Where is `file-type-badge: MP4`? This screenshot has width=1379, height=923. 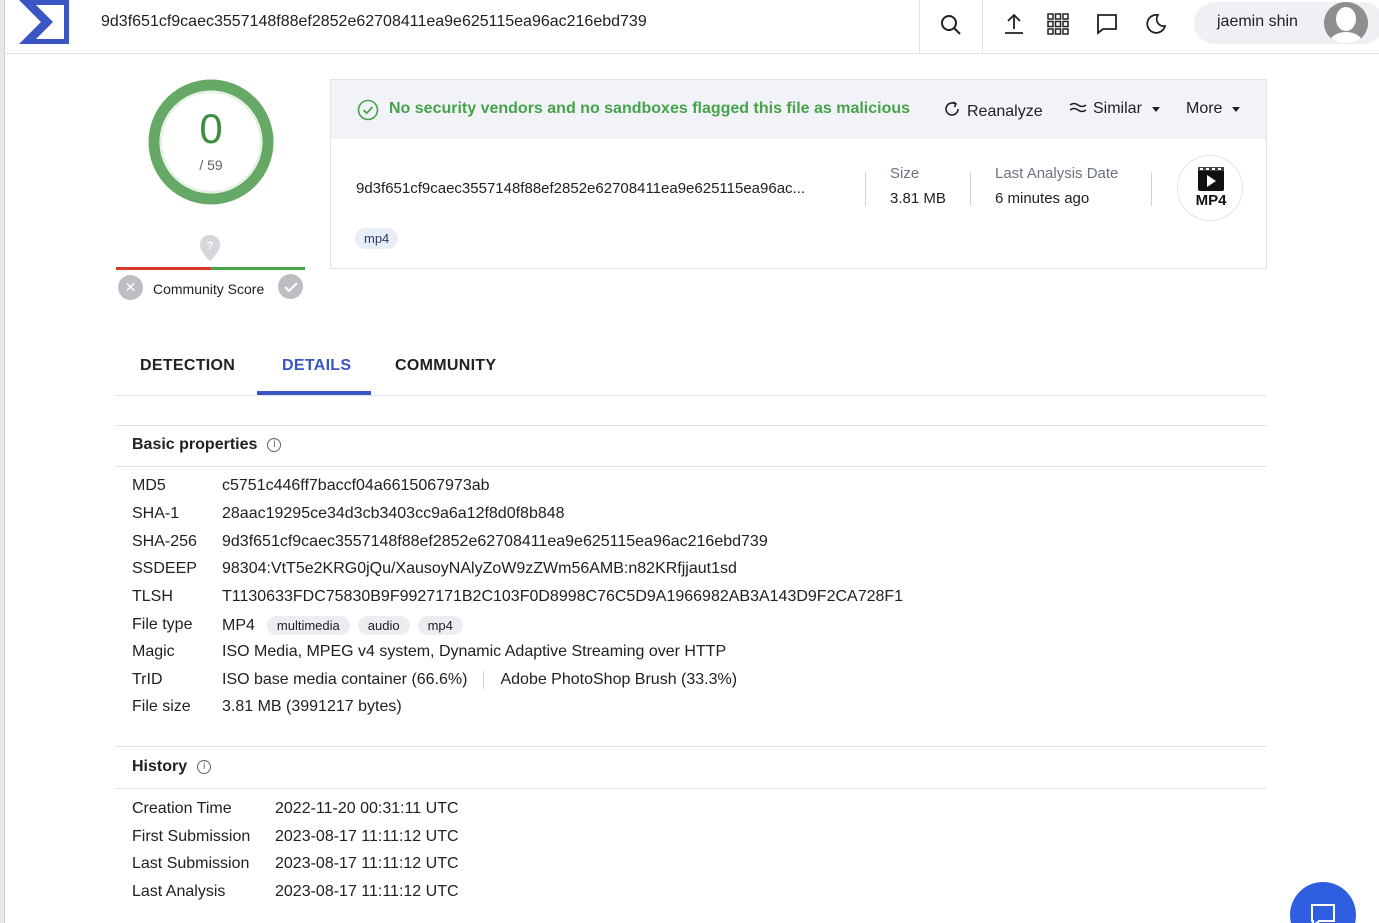 file-type-badge: MP4 is located at coordinates (1210, 188).